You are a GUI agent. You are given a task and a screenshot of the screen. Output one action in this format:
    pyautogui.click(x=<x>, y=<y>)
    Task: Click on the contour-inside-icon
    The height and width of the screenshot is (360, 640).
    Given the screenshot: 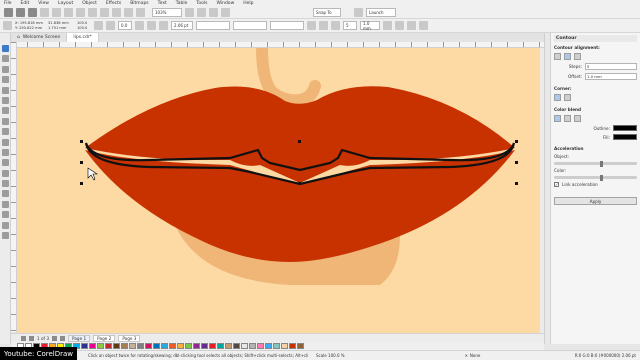 What is the action you would take?
    pyautogui.click(x=323, y=25)
    